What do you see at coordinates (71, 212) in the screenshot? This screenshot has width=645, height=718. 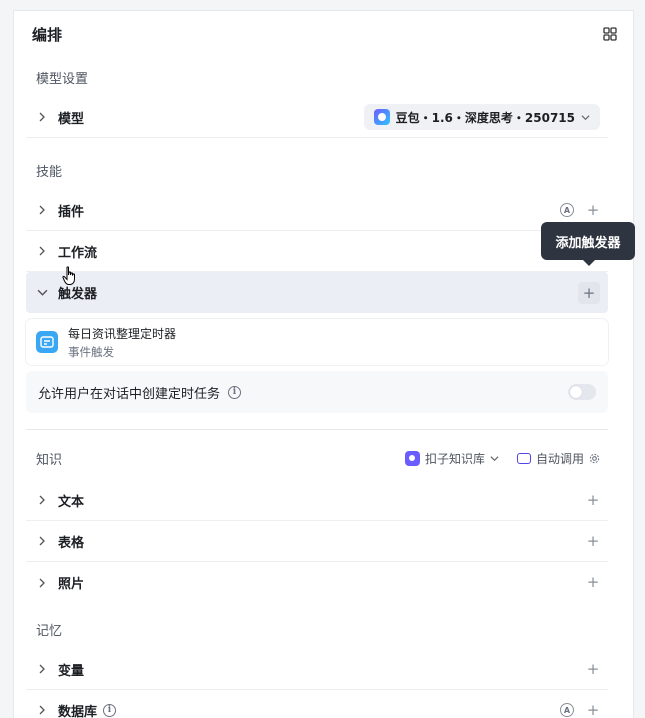 I see `skill-row-label: 插件` at bounding box center [71, 212].